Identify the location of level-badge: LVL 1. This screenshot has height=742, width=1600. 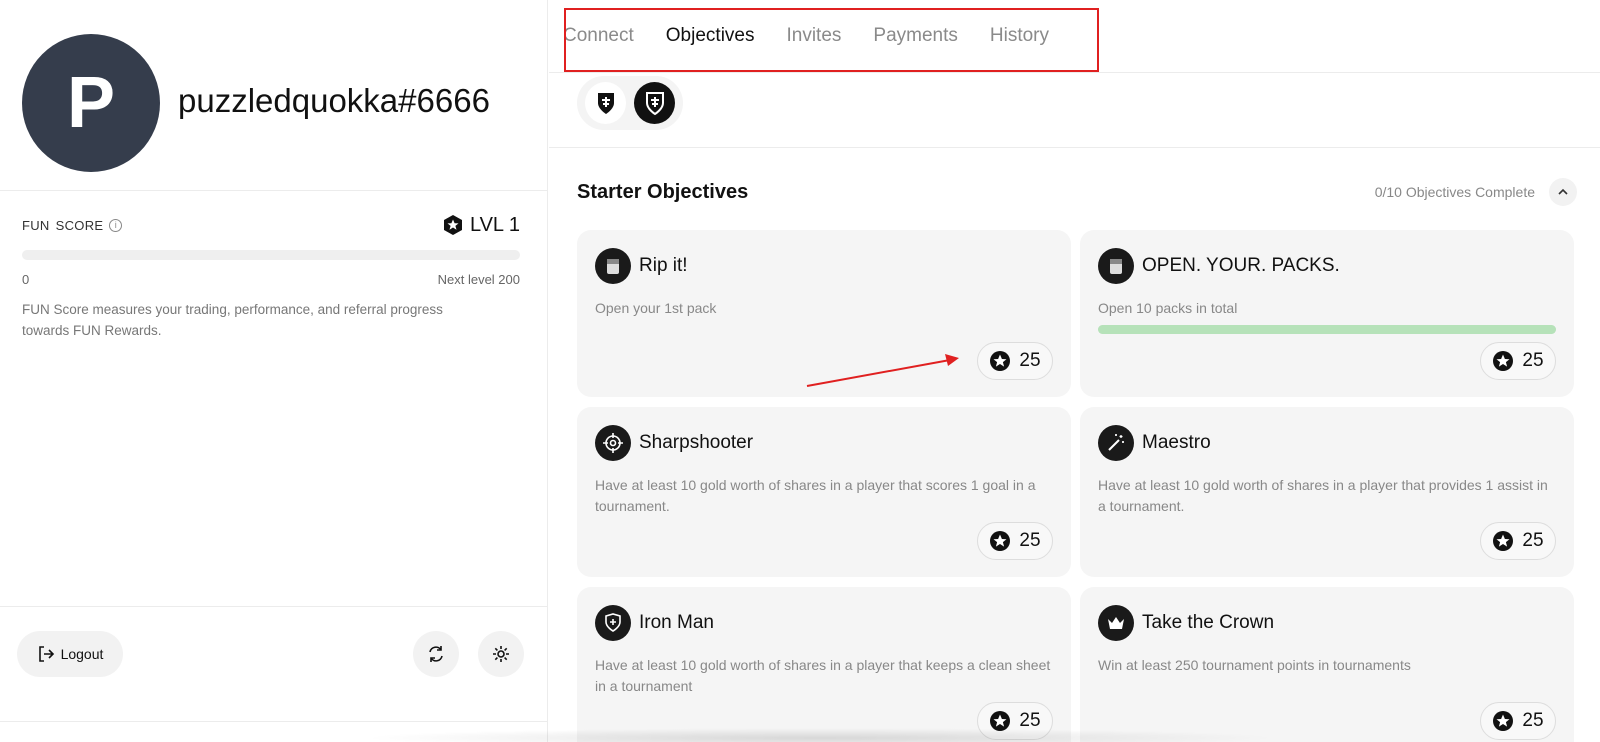
(481, 225).